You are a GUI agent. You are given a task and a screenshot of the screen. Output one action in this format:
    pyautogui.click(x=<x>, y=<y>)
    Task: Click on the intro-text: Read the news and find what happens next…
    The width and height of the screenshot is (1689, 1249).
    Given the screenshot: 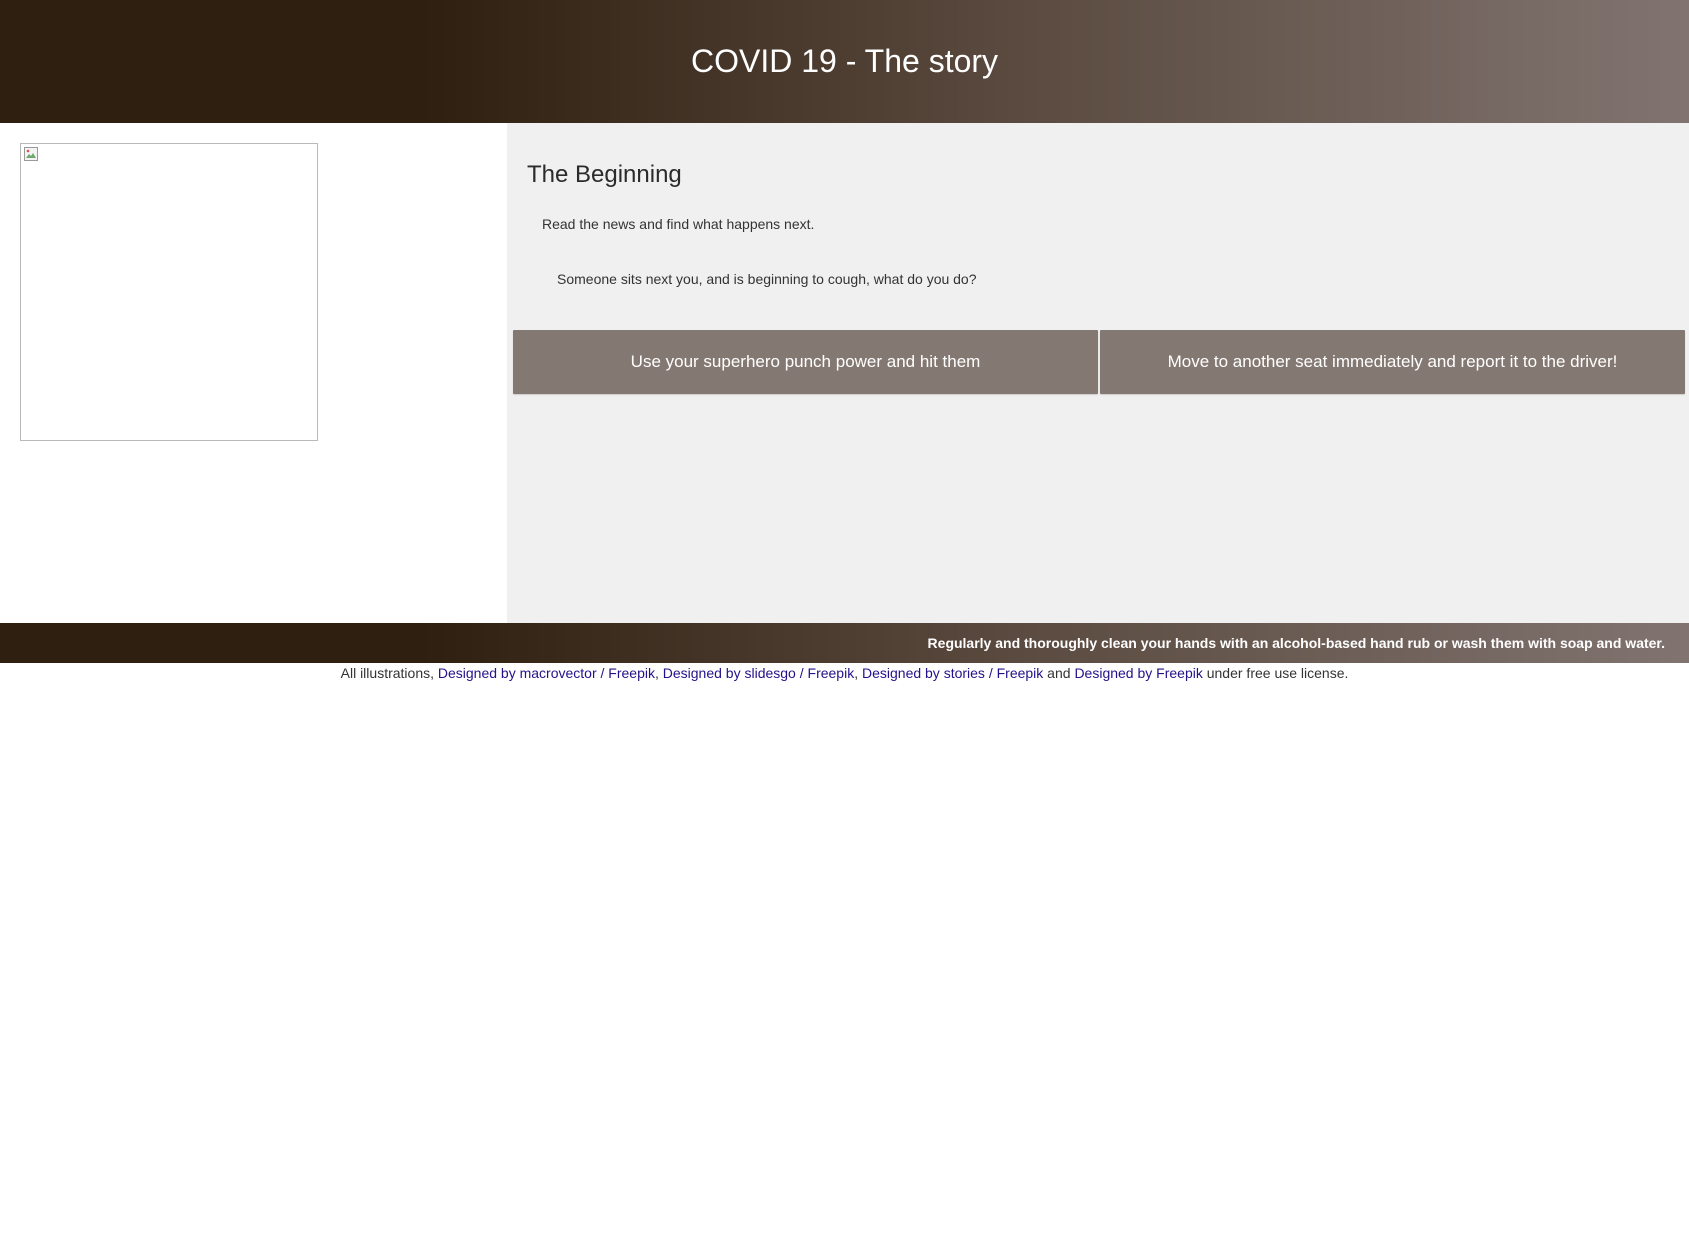 What is the action you would take?
    pyautogui.click(x=678, y=224)
    